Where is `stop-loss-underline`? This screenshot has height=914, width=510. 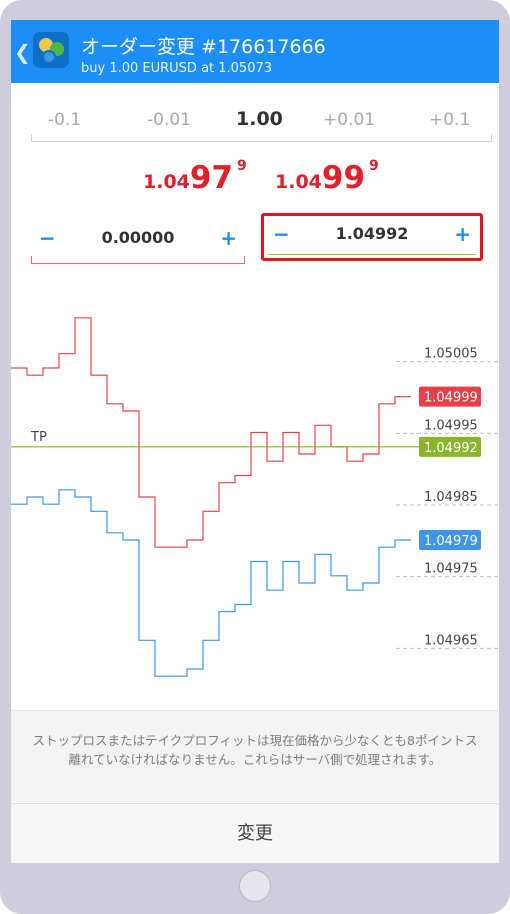 stop-loss-underline is located at coordinates (138, 260).